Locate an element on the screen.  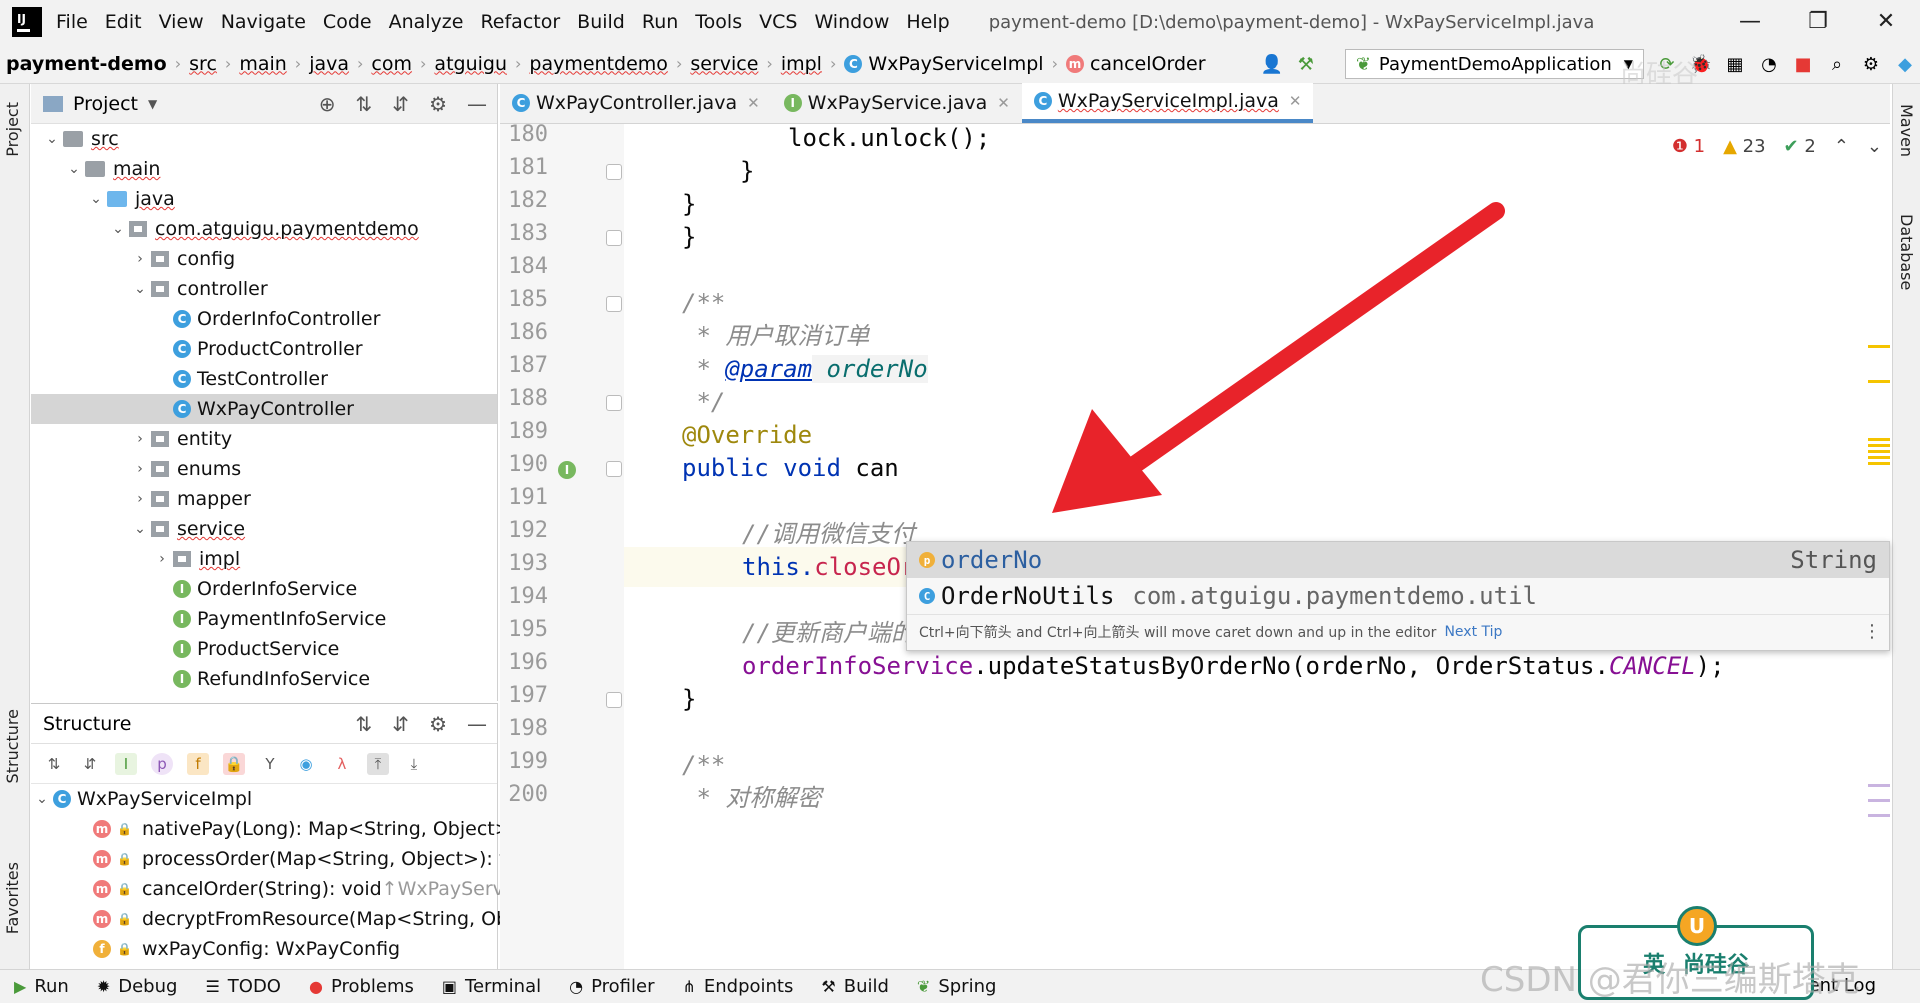
menu-item: Edit is located at coordinates (123, 22).